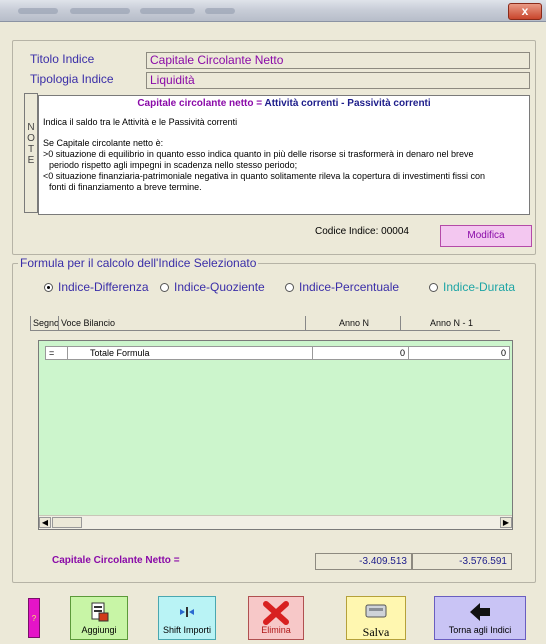  Describe the element at coordinates (349, 287) in the screenshot. I see `radio-label: Indice-Percentuale` at that location.